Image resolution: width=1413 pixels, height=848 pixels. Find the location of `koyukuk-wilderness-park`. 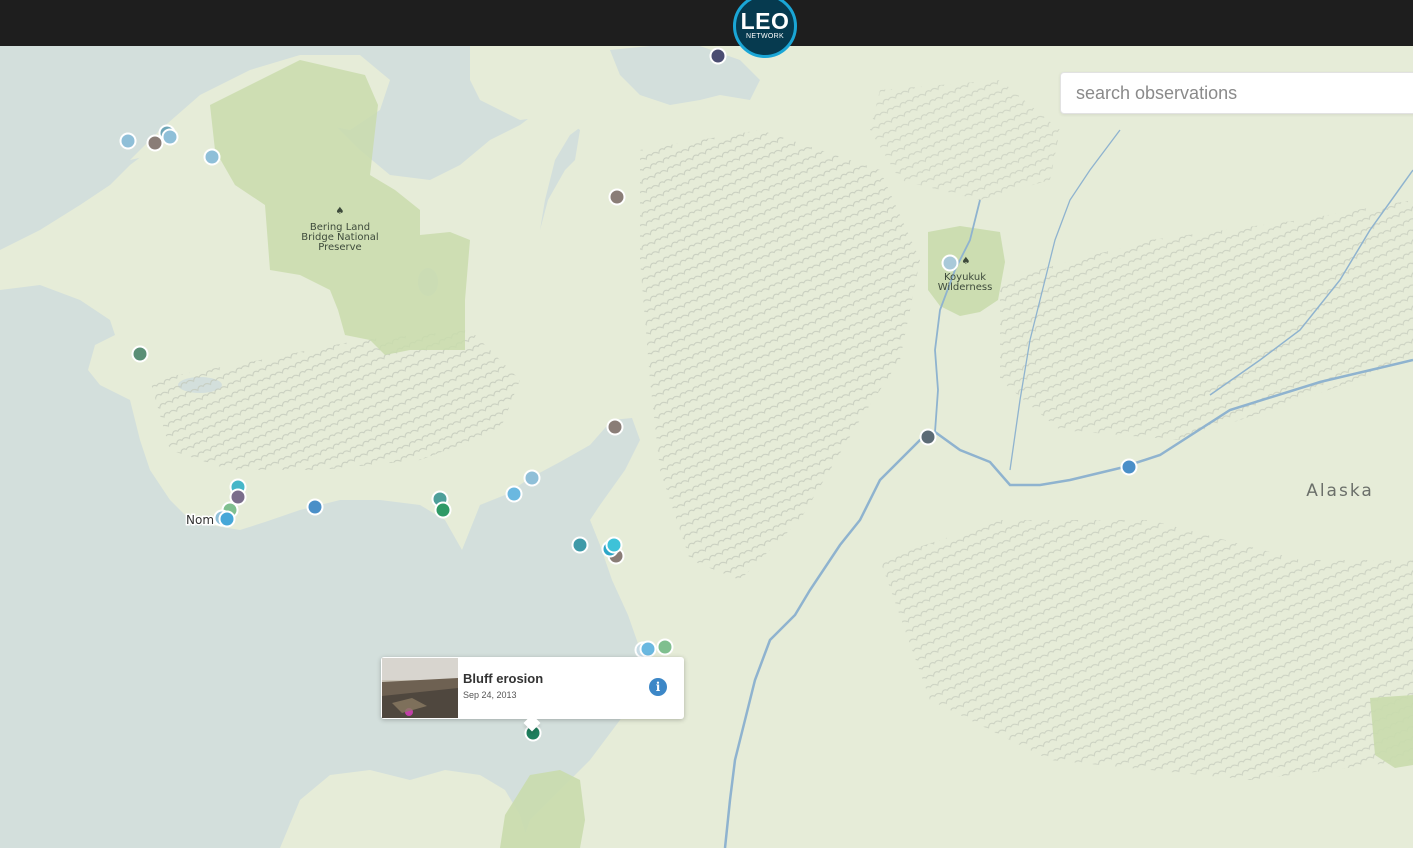

koyukuk-wilderness-park is located at coordinates (966, 271).